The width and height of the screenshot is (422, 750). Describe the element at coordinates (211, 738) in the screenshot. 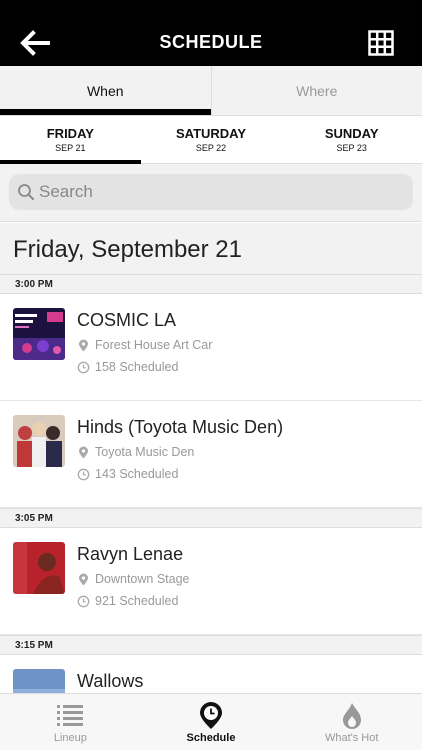

I see `nav-label: Schedule` at that location.